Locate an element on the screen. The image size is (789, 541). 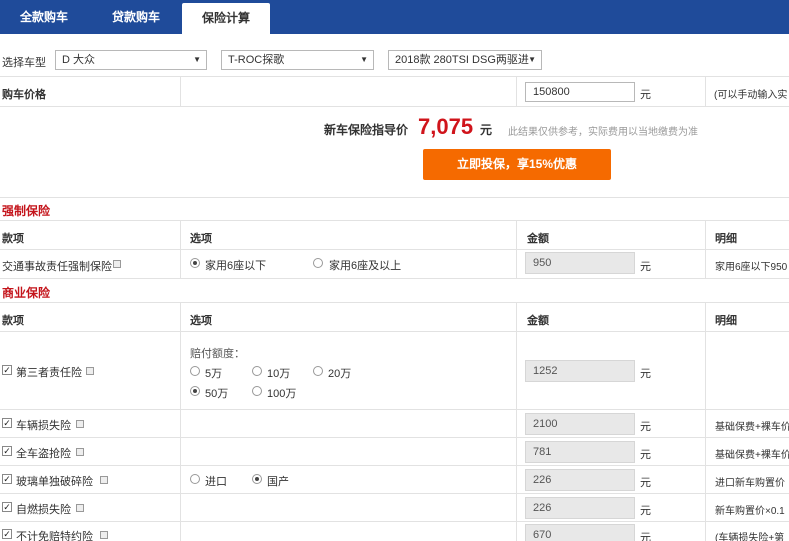
guide-price-unit: 元 is located at coordinates (486, 130).